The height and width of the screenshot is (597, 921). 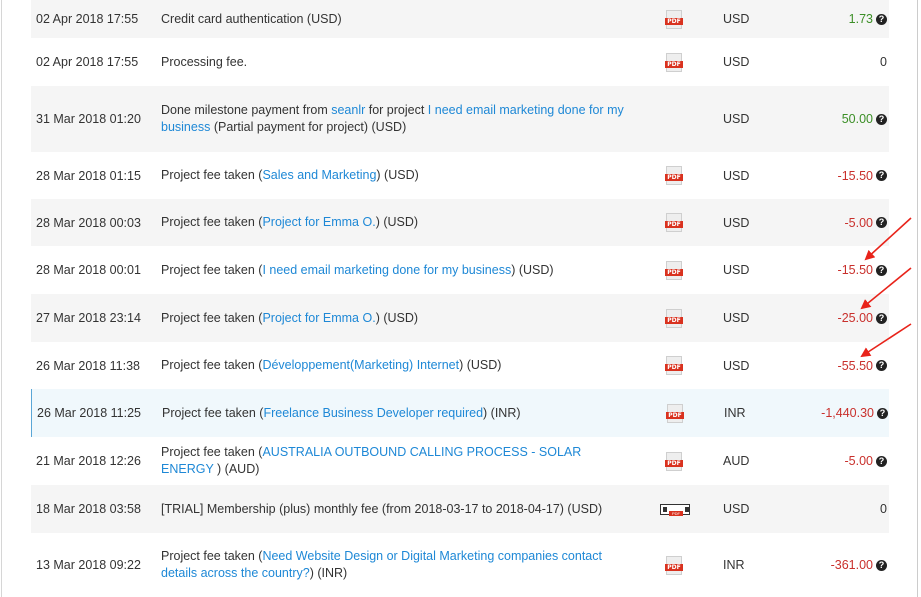 What do you see at coordinates (88, 509) in the screenshot?
I see `transaction-date: 18 Mar 2018 03:58` at bounding box center [88, 509].